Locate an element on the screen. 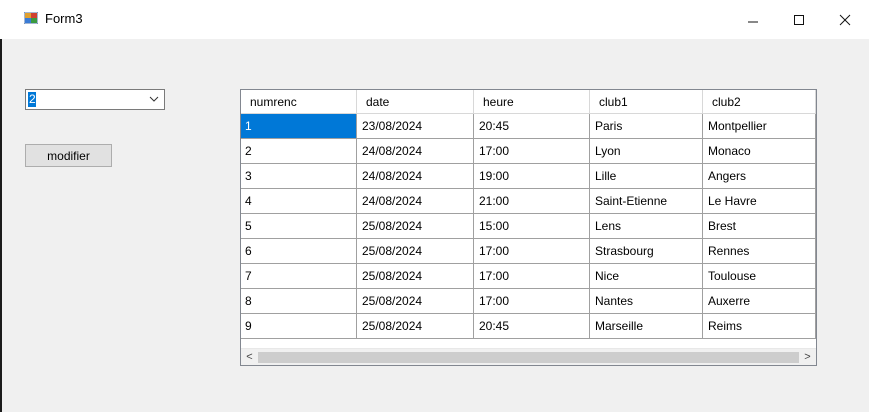 The width and height of the screenshot is (869, 412). chevron-down-icon is located at coordinates (154, 99).